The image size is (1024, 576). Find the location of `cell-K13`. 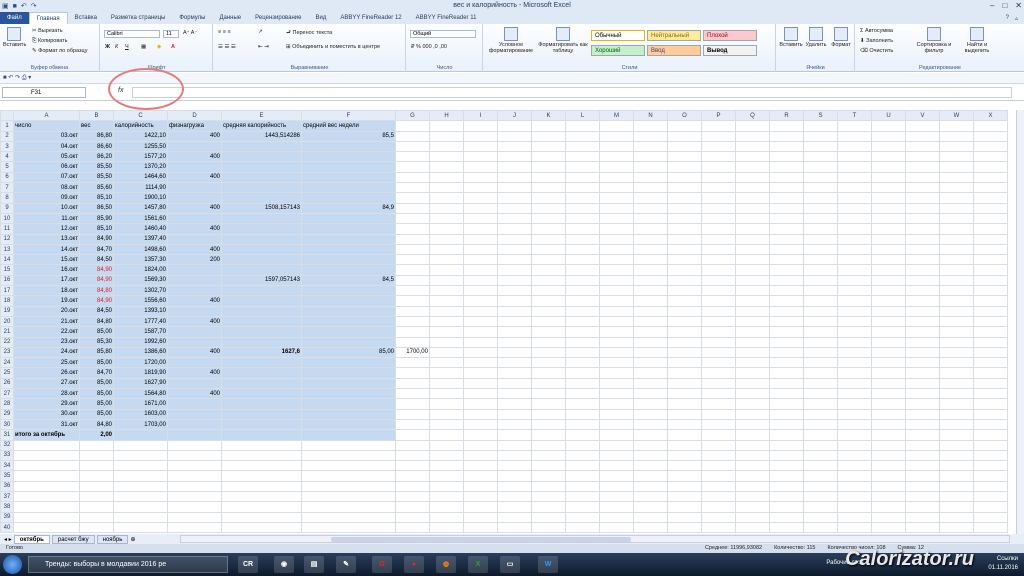

cell-K13 is located at coordinates (548, 249).